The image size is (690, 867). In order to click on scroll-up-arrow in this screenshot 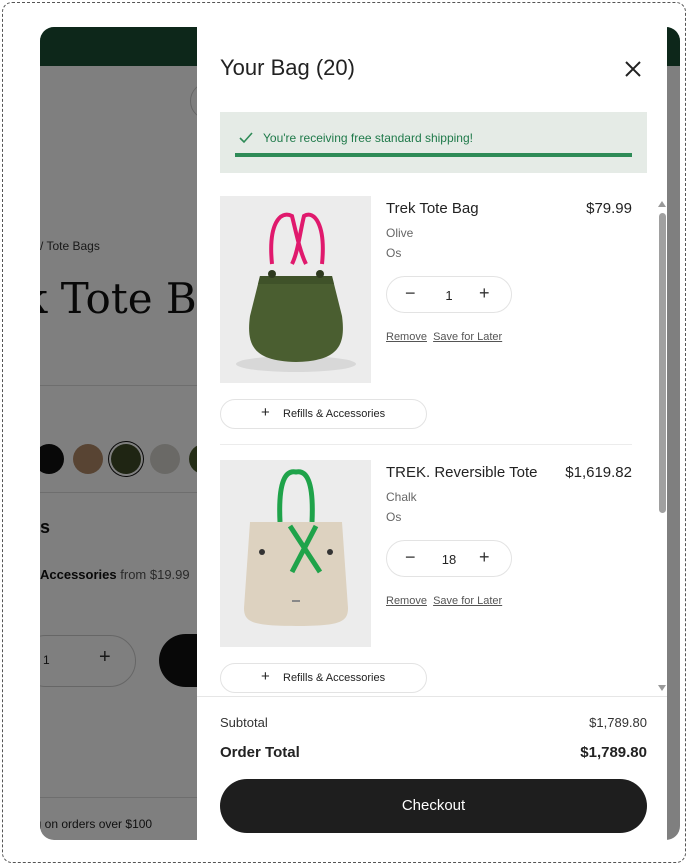, I will do `click(662, 204)`.